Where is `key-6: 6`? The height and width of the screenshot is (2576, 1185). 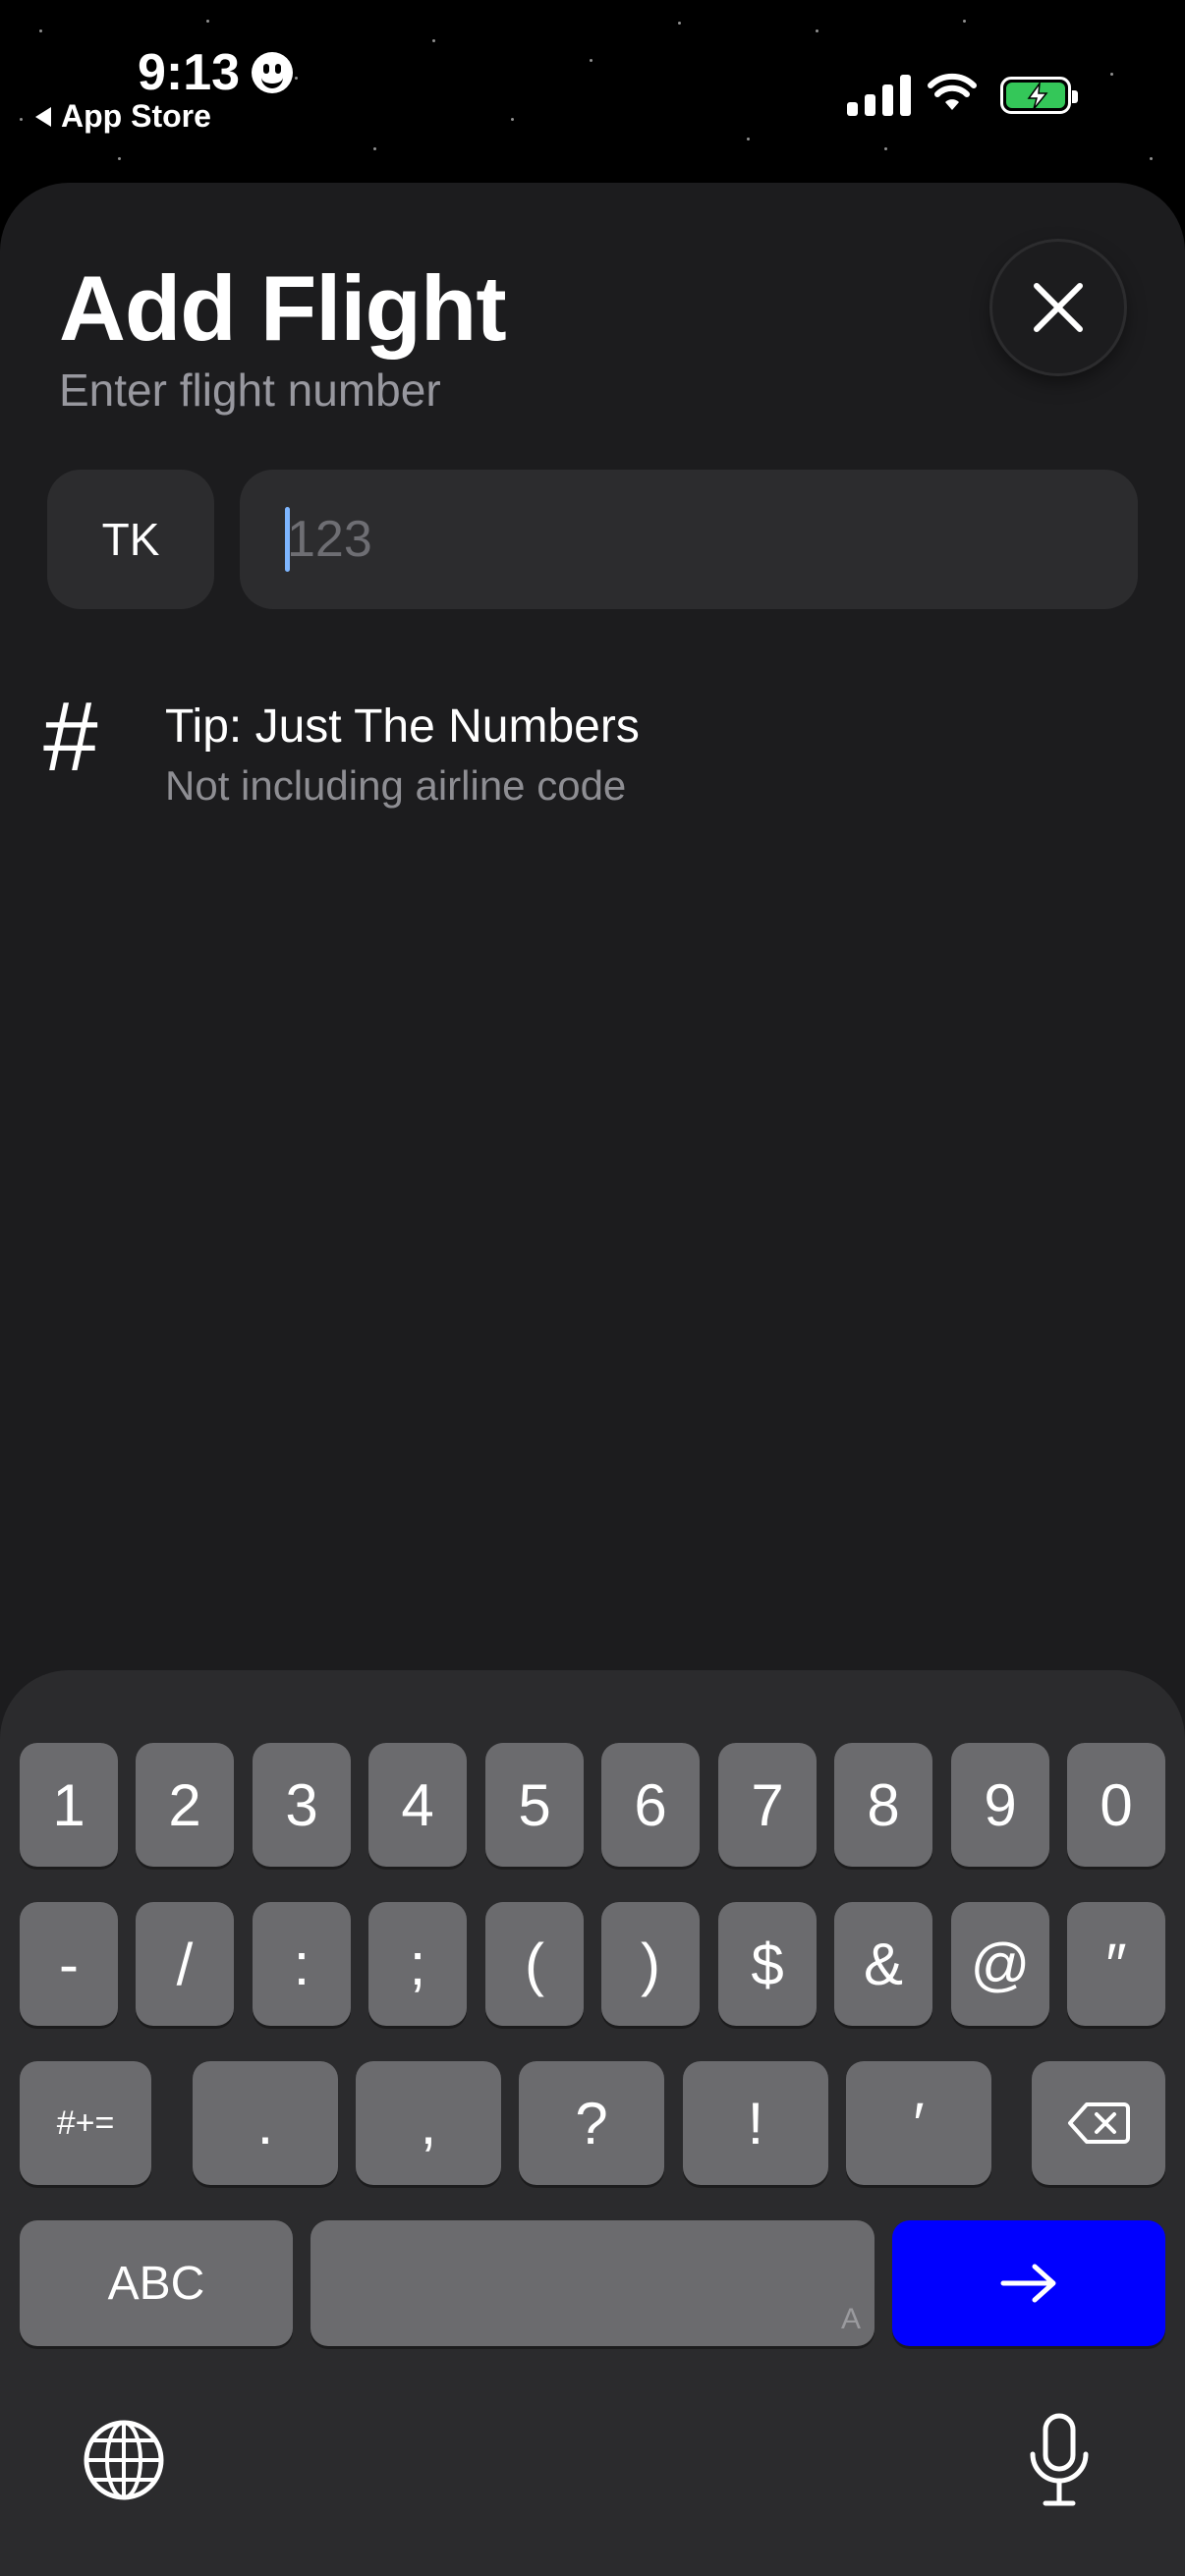 key-6: 6 is located at coordinates (651, 1805).